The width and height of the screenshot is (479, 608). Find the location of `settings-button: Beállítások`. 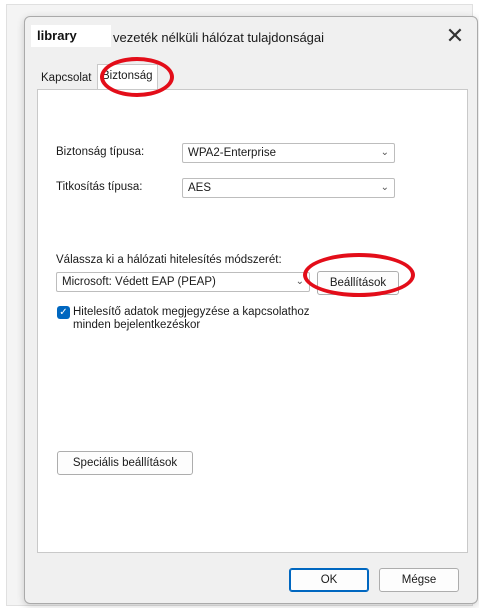

settings-button: Beállítások is located at coordinates (358, 283).